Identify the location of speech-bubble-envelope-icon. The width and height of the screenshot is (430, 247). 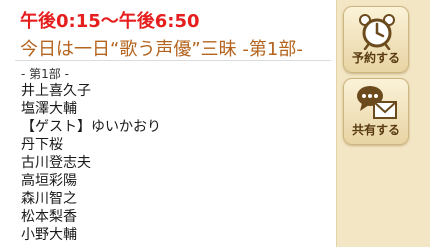
(377, 102).